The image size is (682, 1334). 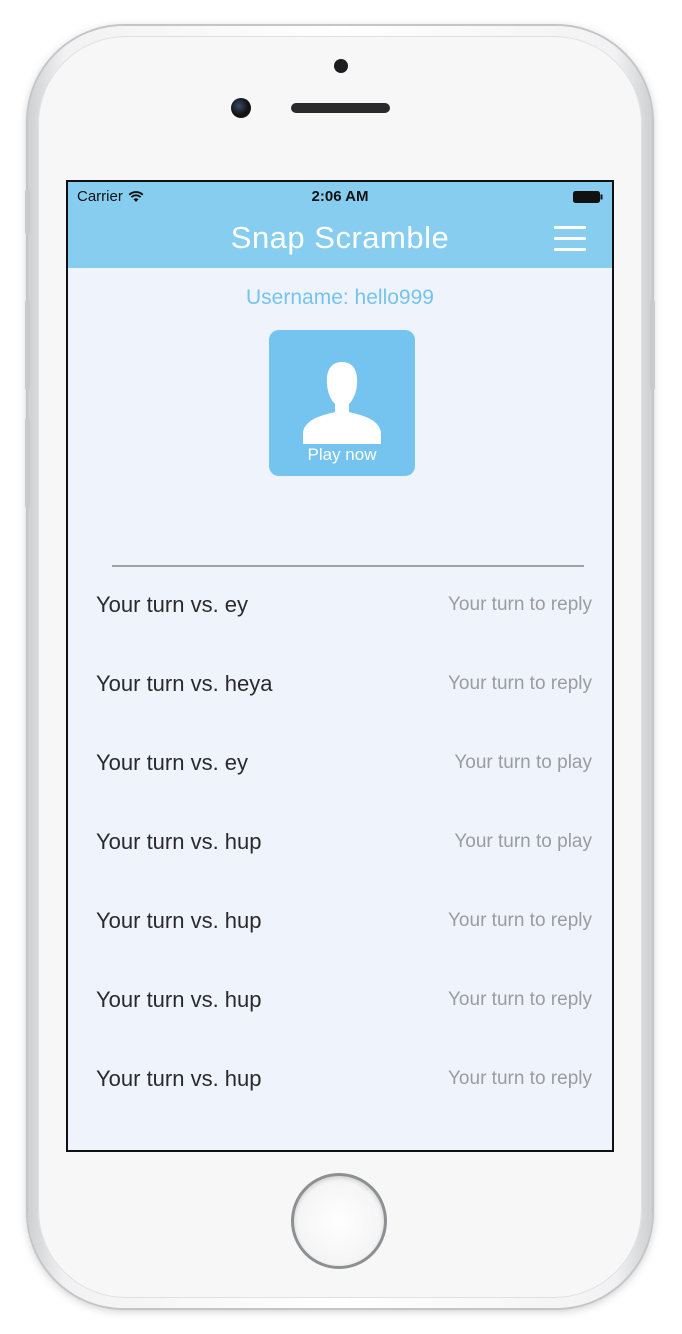 I want to click on proximity-sensor, so click(x=341, y=66).